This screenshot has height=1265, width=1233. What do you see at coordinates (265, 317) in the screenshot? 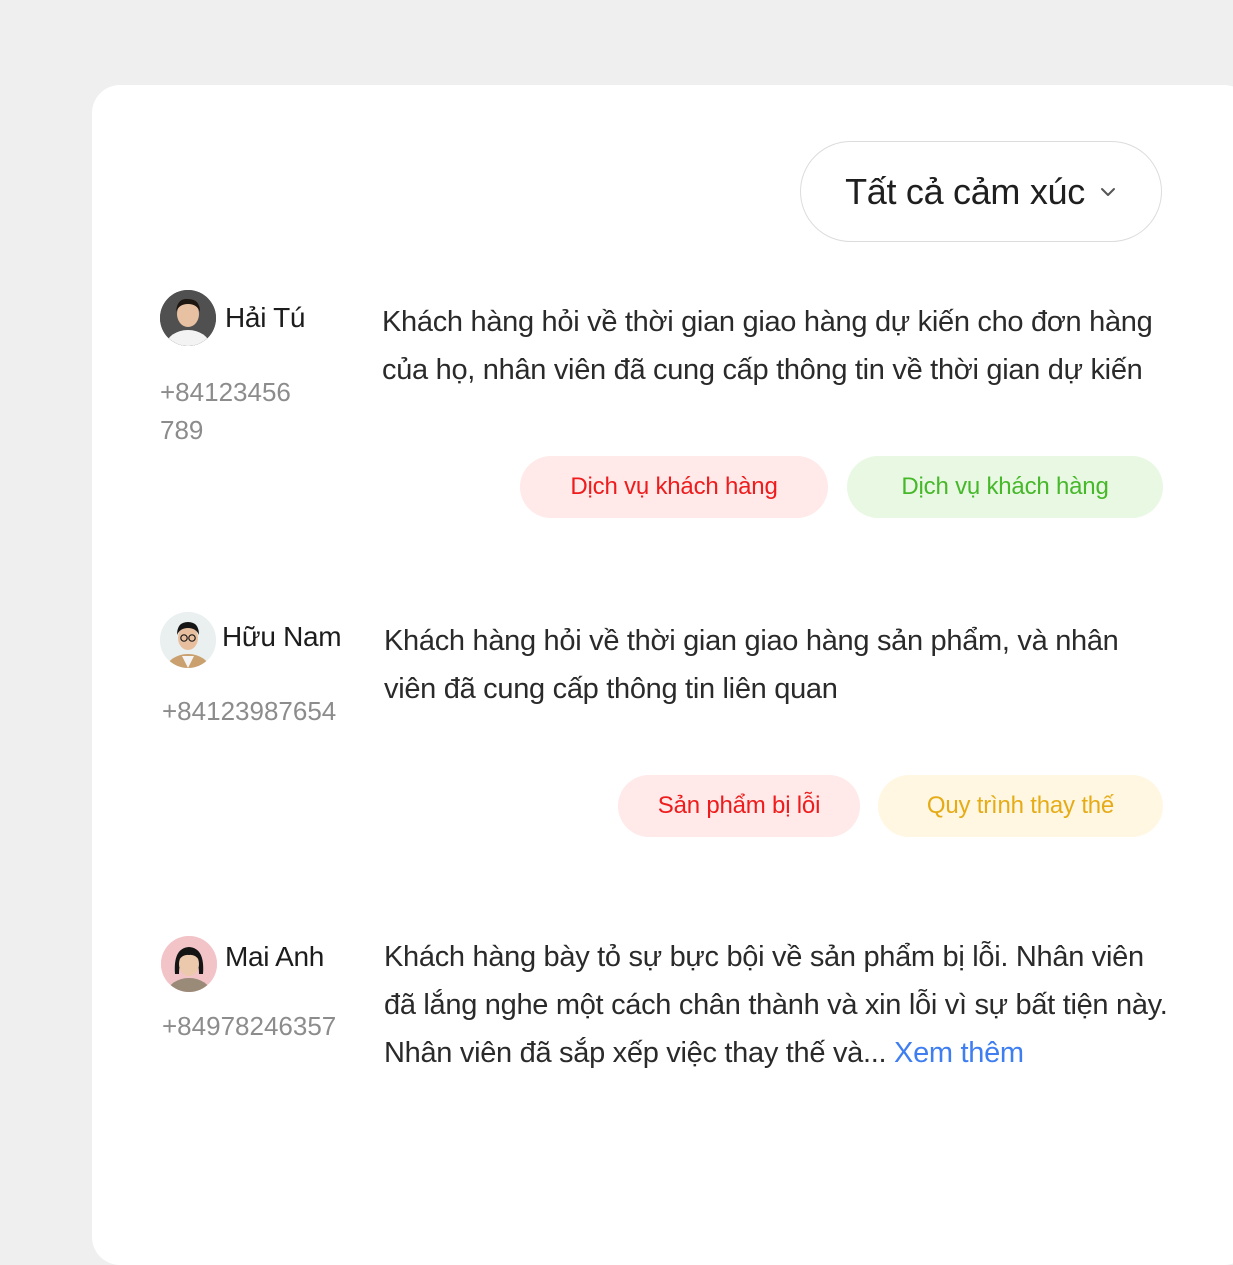
I see `customer-name: Hải Tú` at bounding box center [265, 317].